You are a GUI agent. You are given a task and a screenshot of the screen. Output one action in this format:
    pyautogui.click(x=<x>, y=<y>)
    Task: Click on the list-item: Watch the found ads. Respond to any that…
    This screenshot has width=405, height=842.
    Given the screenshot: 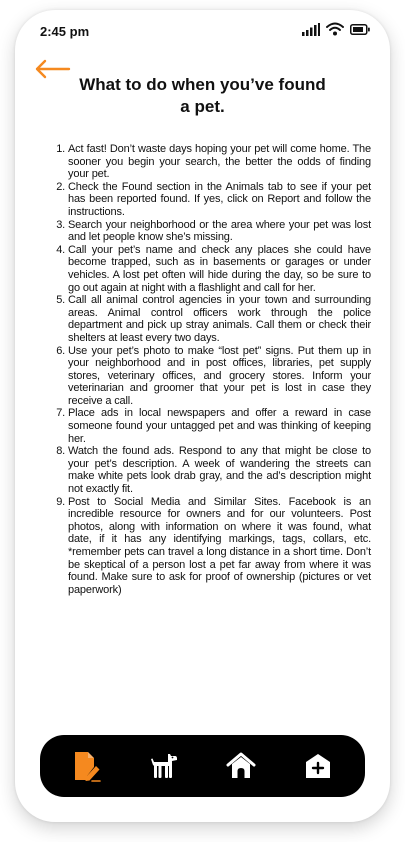 What is the action you would take?
    pyautogui.click(x=219, y=470)
    